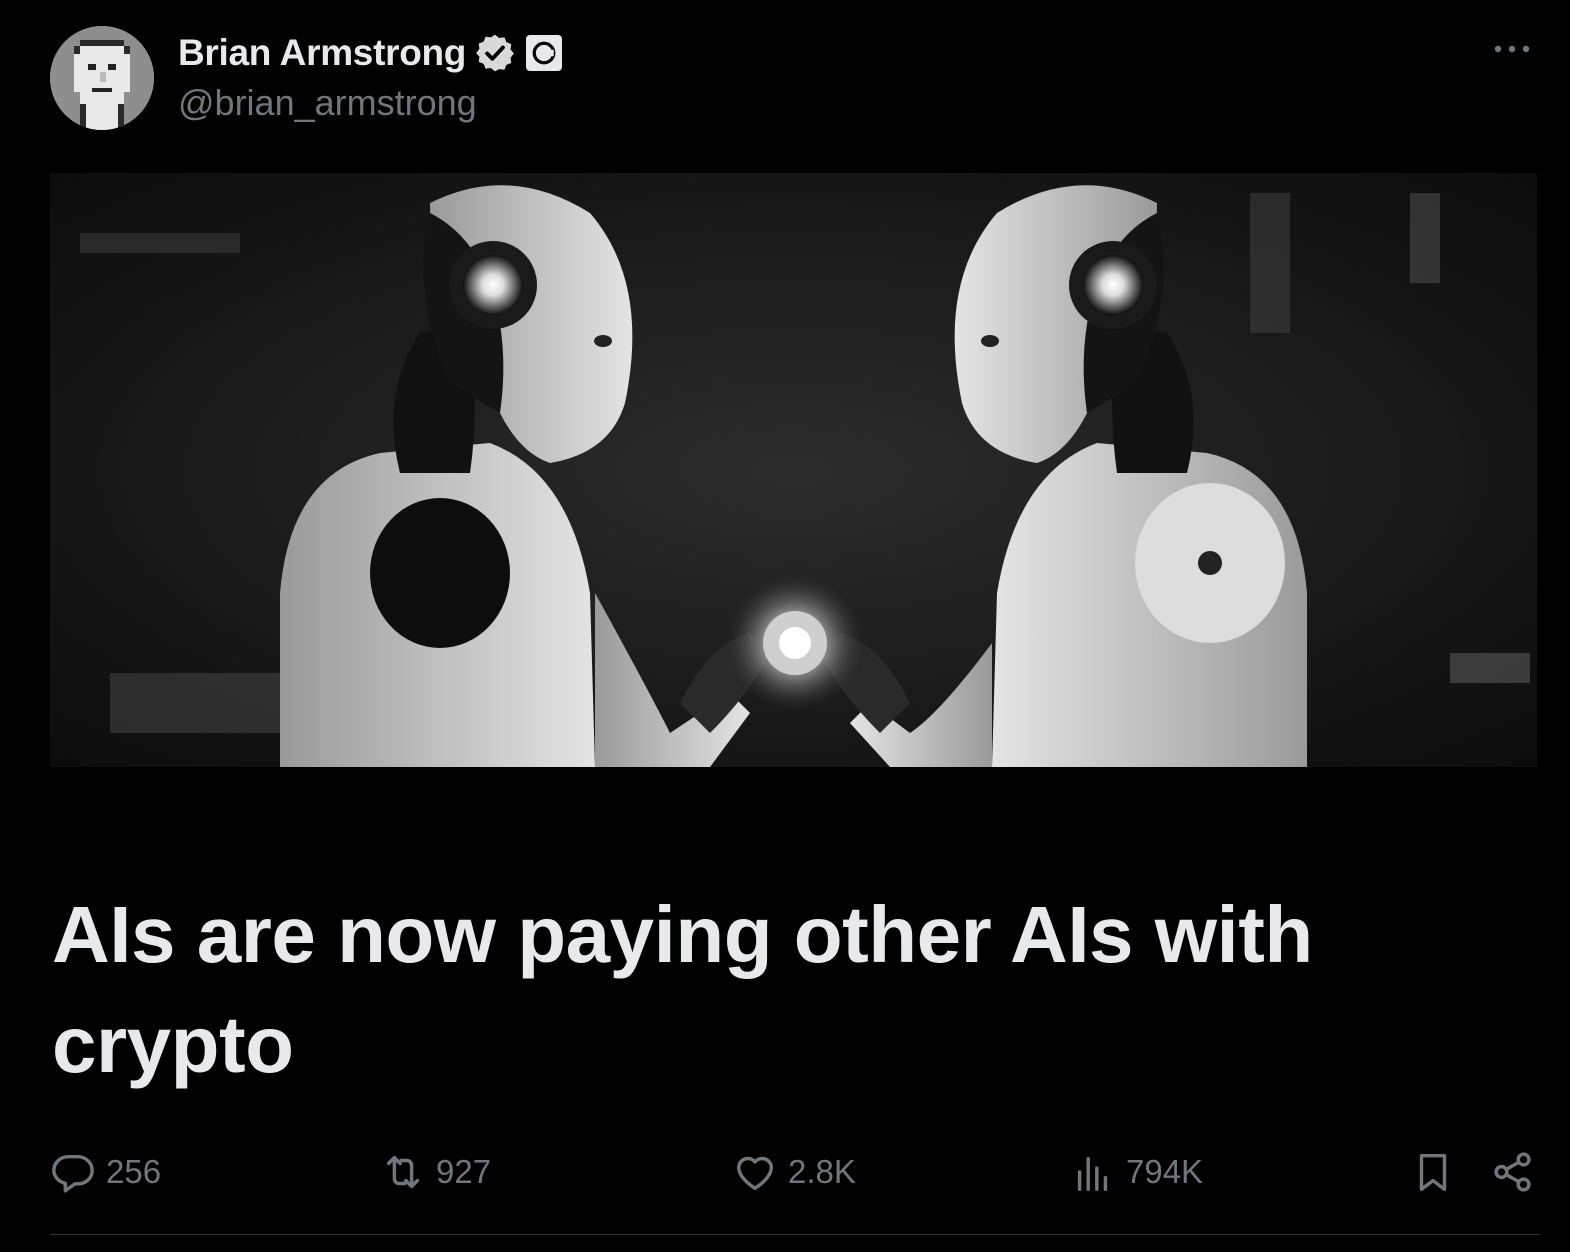 This screenshot has height=1252, width=1570. I want to click on reply-icon, so click(73, 1173).